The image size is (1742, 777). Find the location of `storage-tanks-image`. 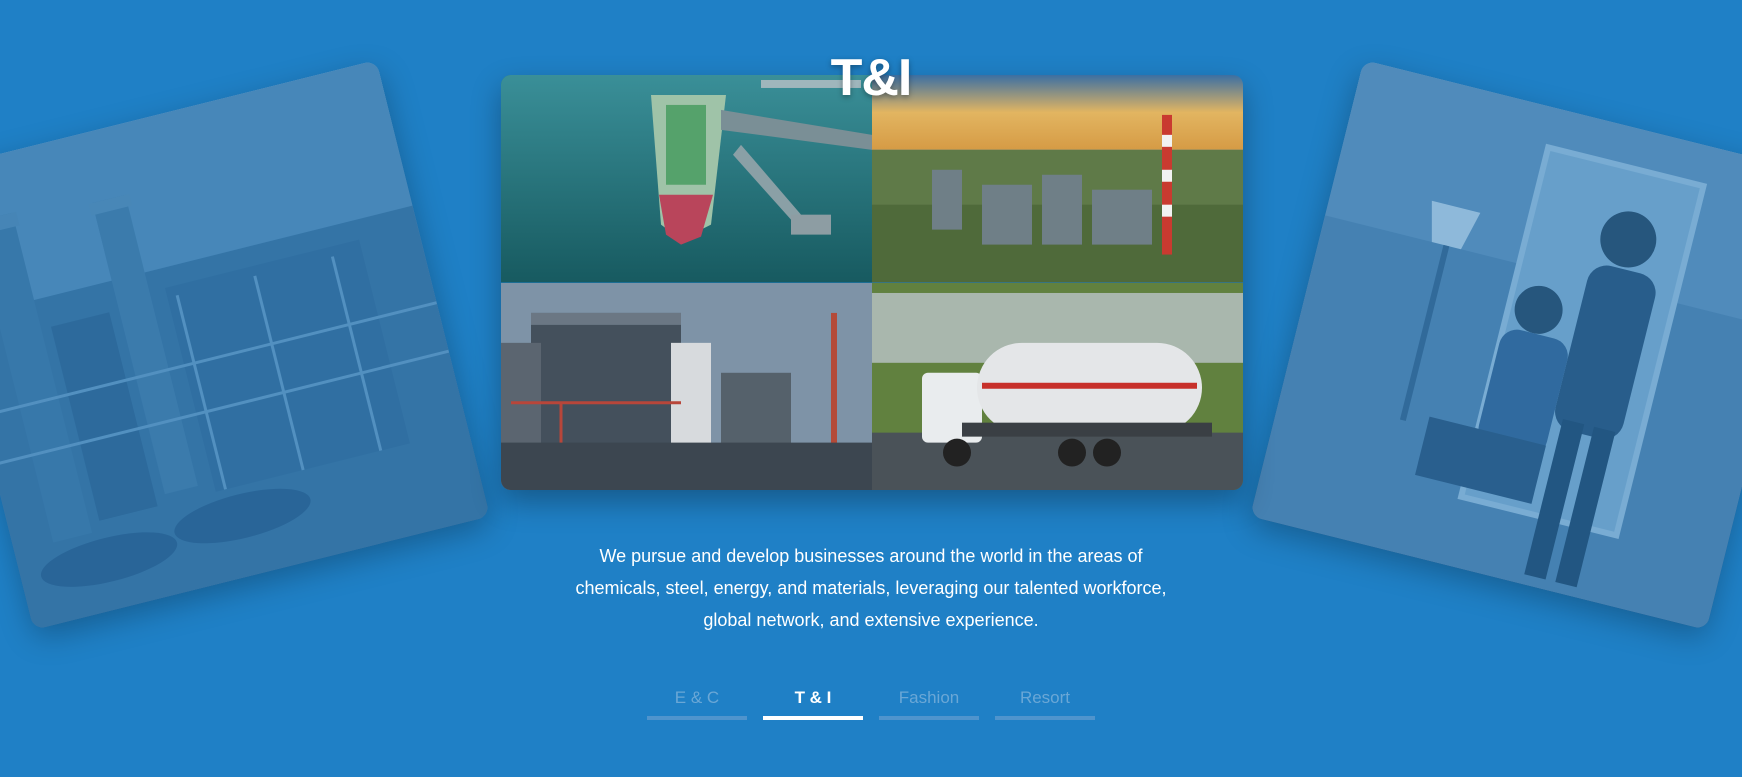

storage-tanks-image is located at coordinates (686, 386).